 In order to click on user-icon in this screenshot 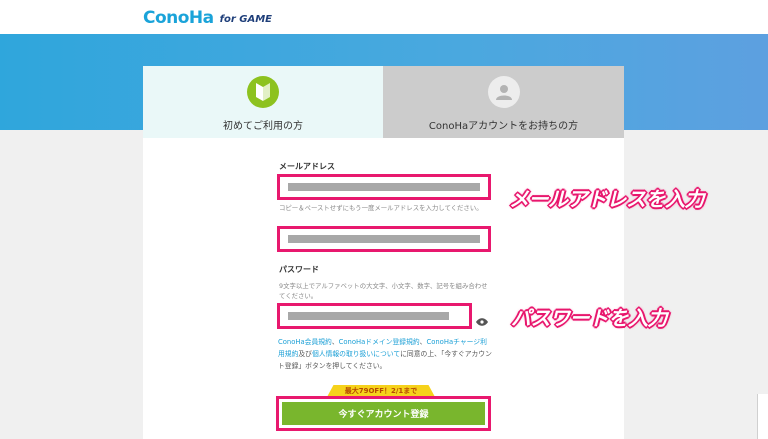, I will do `click(503, 92)`.